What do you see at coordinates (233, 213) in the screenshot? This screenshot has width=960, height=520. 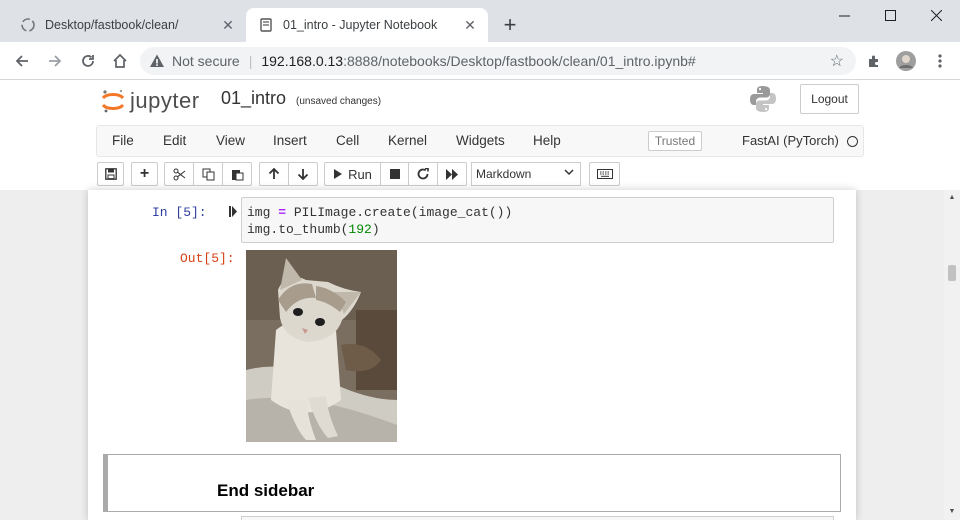 I see `run-cell-icon` at bounding box center [233, 213].